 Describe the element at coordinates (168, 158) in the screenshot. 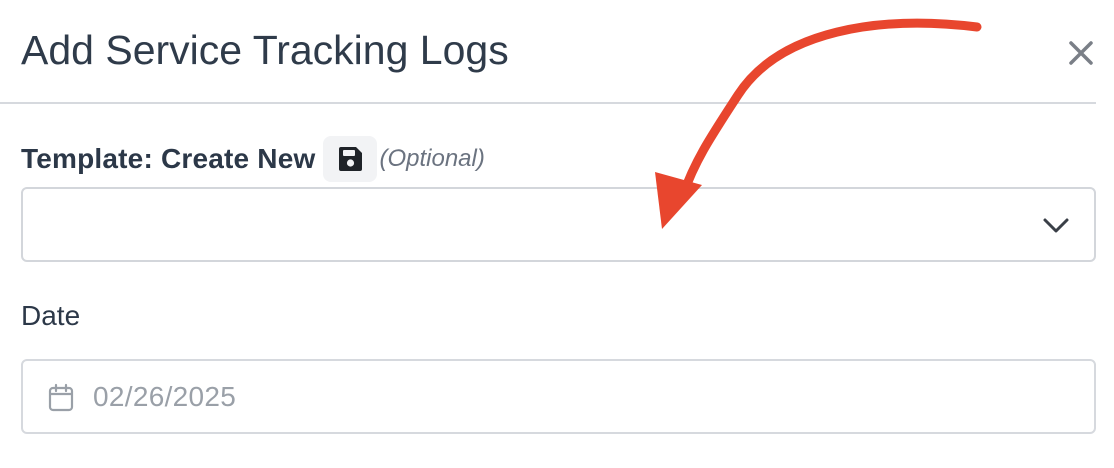

I see `template-label: Template: Create New` at that location.